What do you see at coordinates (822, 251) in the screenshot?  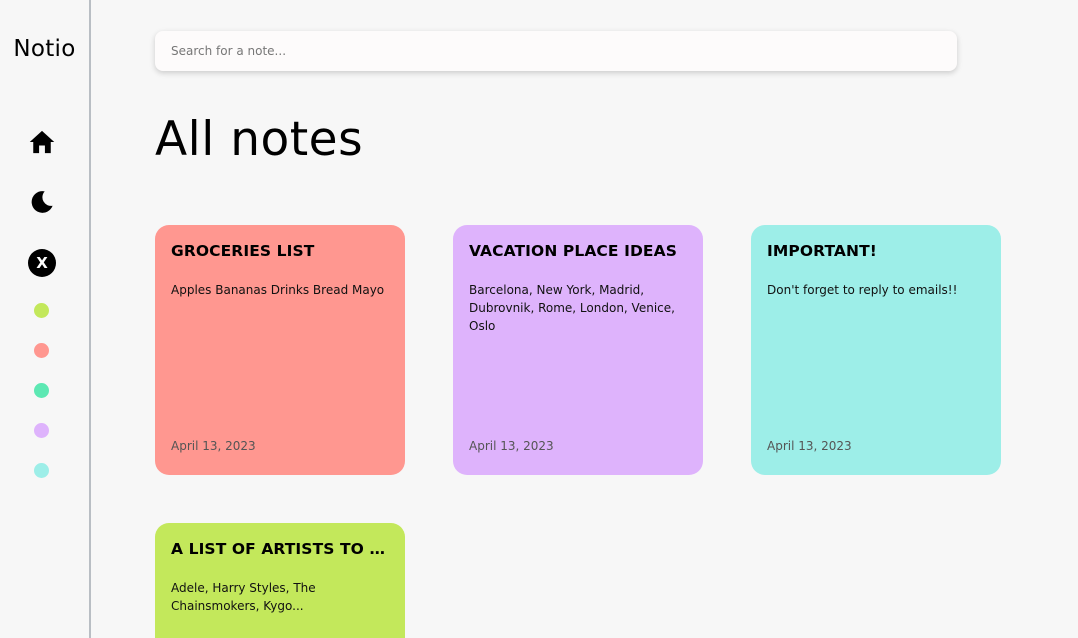 I see `note-title: IMPORTANT!` at bounding box center [822, 251].